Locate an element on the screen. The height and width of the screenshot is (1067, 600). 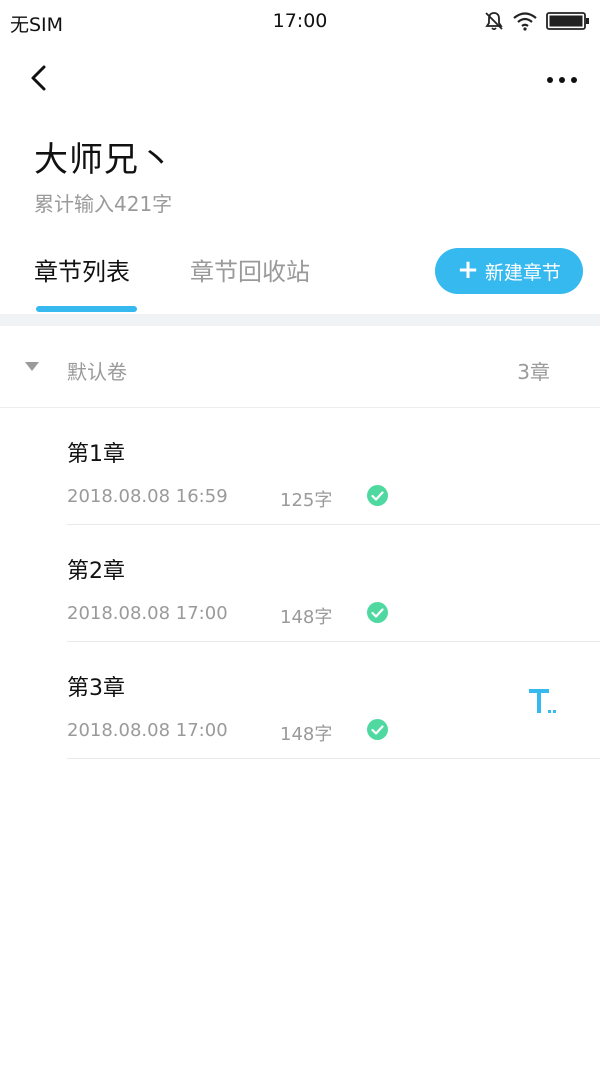
caret-down-icon is located at coordinates (32, 366).